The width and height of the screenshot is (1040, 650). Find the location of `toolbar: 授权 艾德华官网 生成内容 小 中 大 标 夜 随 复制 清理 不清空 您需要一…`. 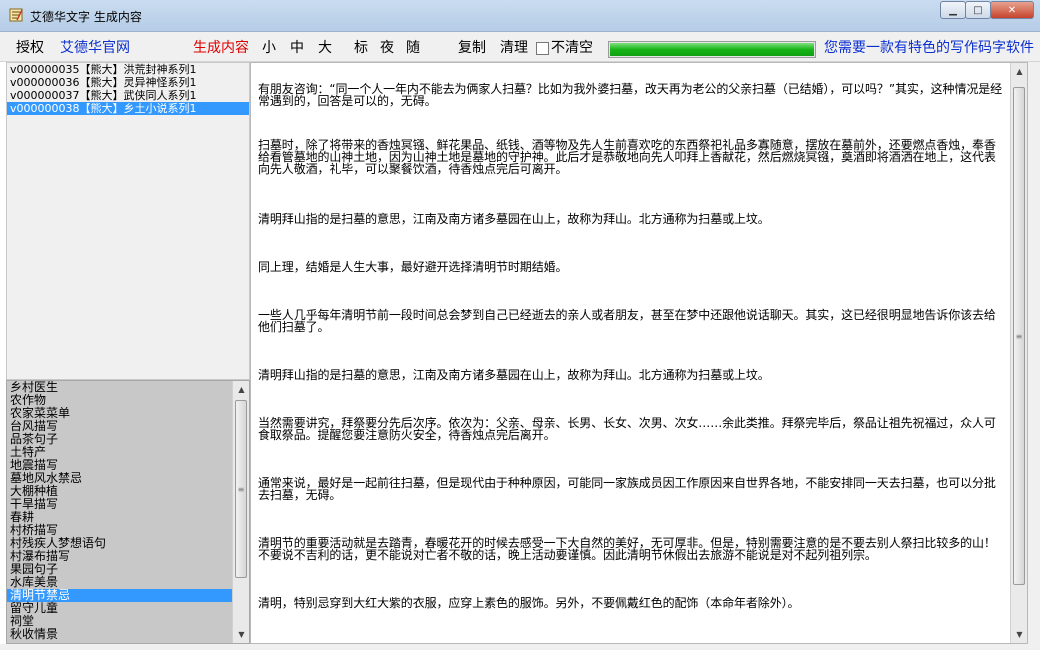

toolbar: 授权 艾德华官网 生成内容 小 中 大 标 夜 随 复制 清理 不清空 您需要一… is located at coordinates (520, 47).